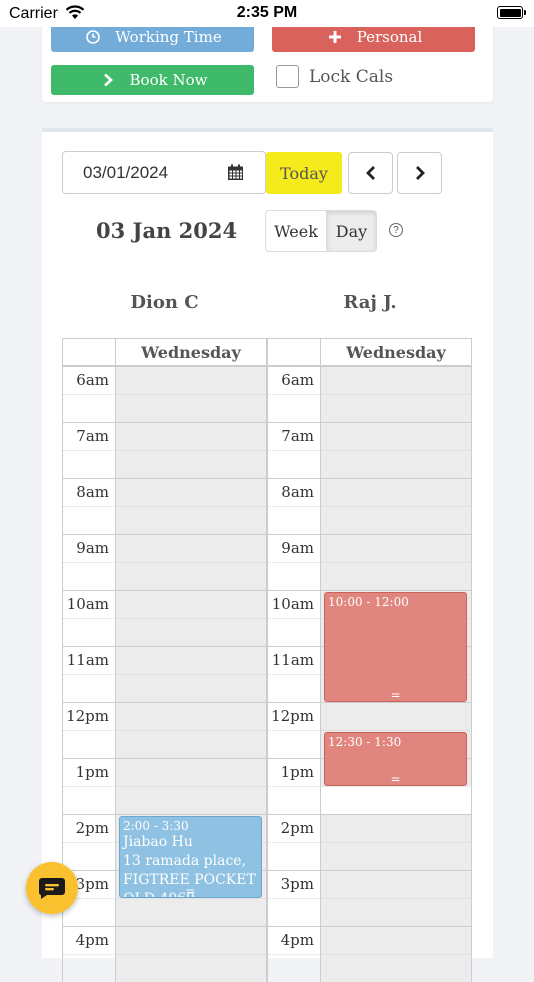  I want to click on time-slot: 3pm, so click(369, 884).